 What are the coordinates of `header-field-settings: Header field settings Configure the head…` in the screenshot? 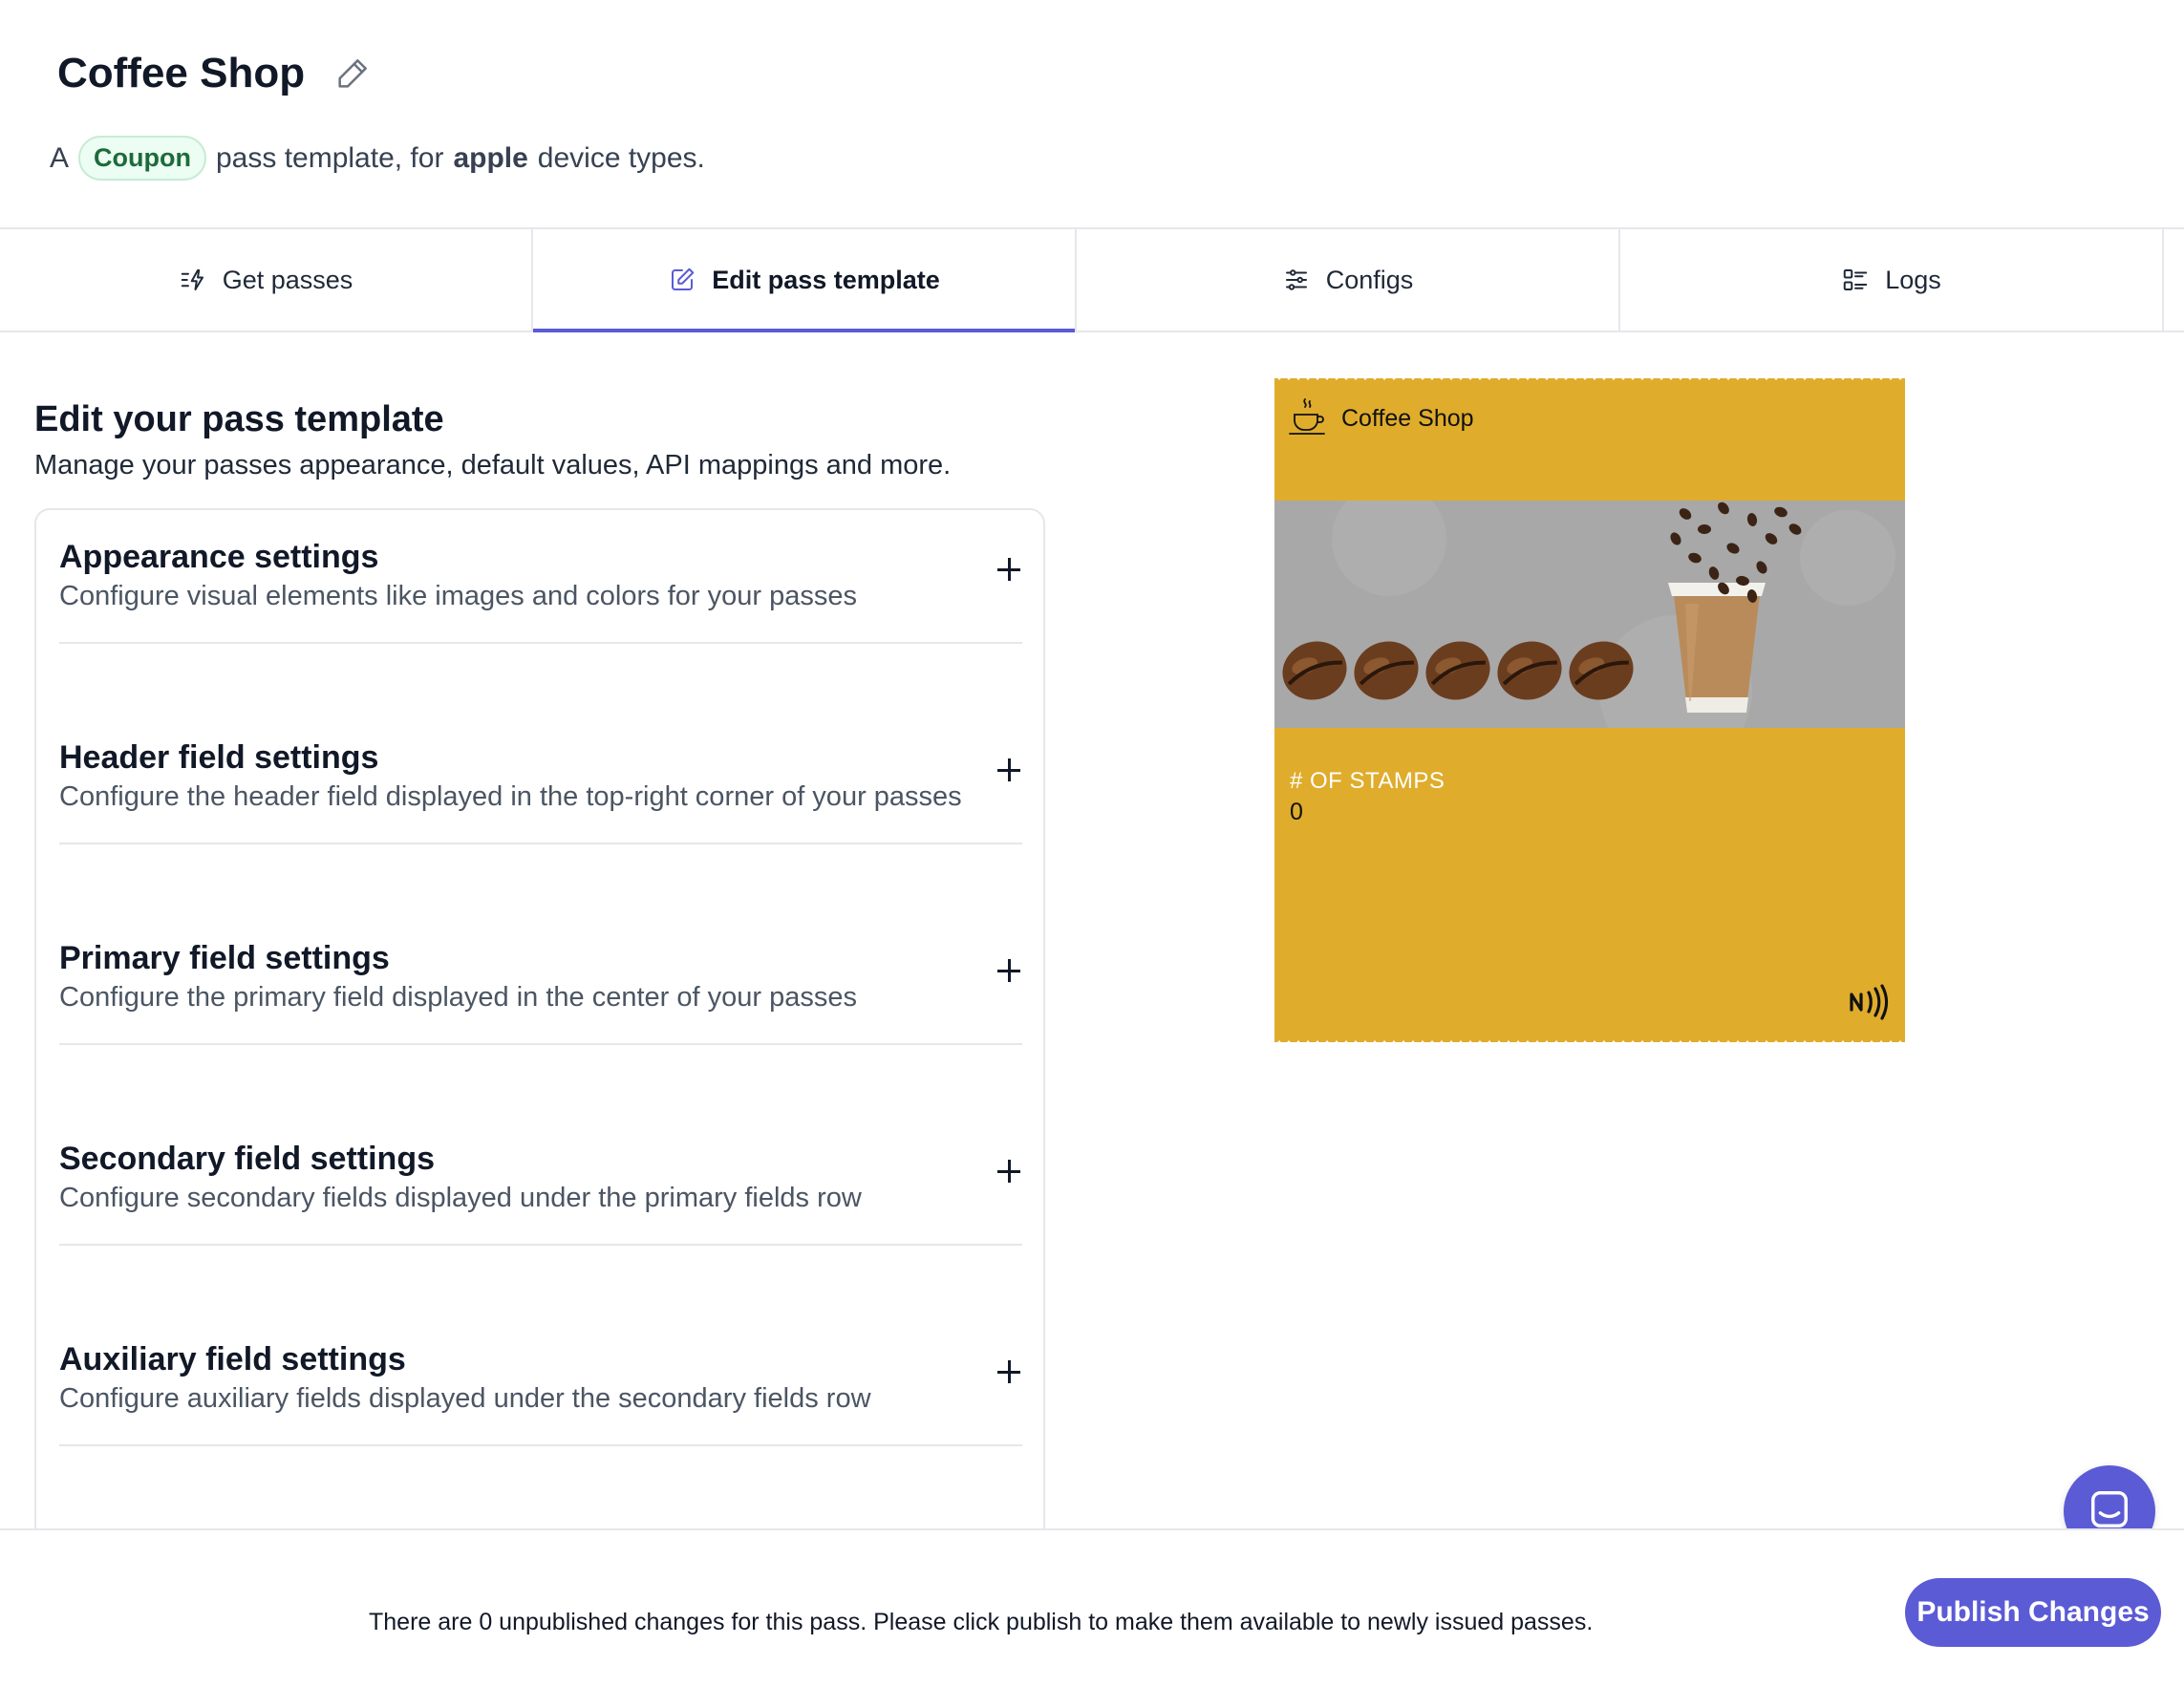 It's located at (540, 778).